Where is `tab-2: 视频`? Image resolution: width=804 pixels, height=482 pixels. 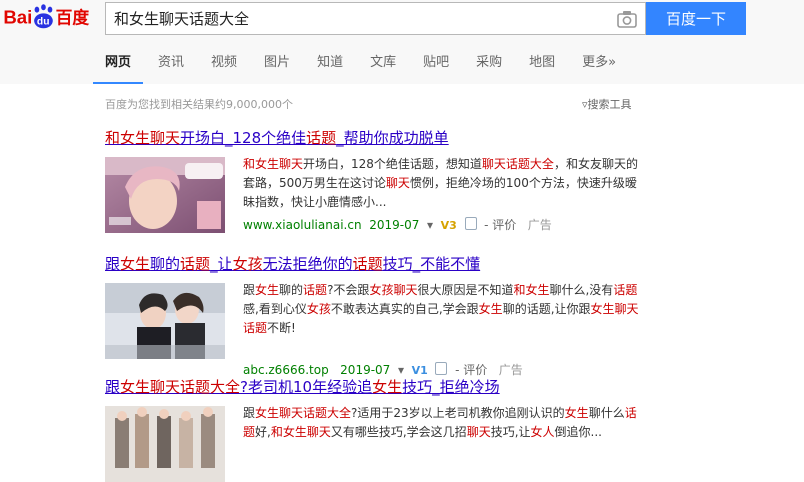
tab-2: 视频 is located at coordinates (224, 68).